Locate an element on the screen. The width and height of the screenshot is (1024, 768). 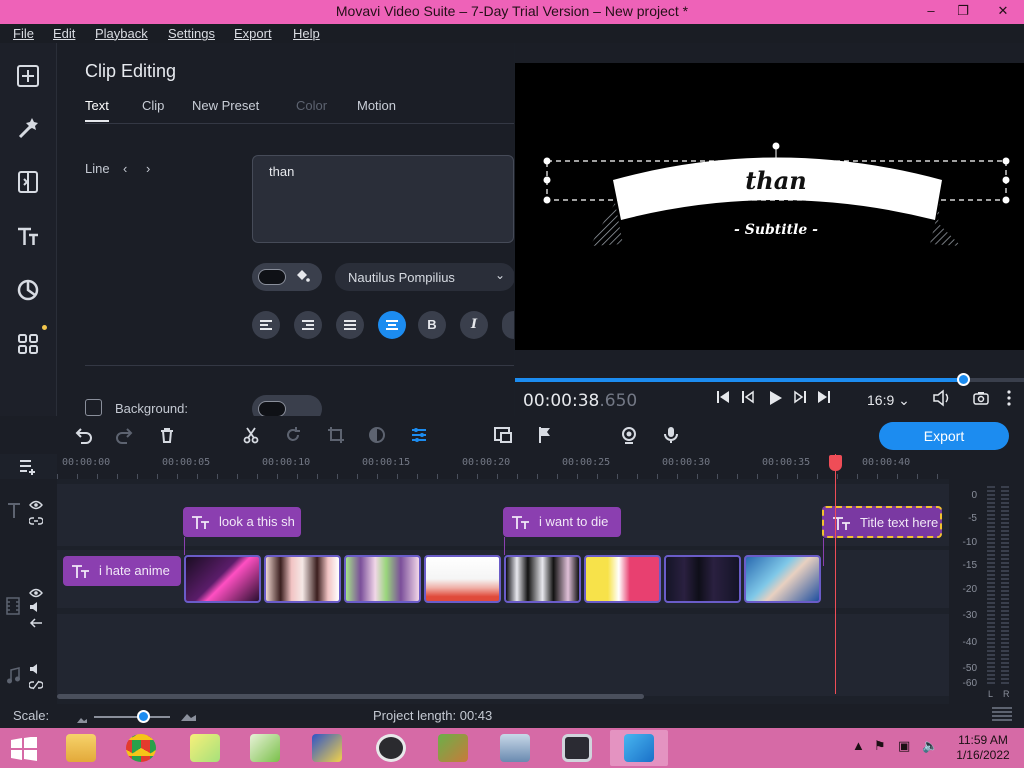
minimize-button: – is located at coordinates (931, 11).